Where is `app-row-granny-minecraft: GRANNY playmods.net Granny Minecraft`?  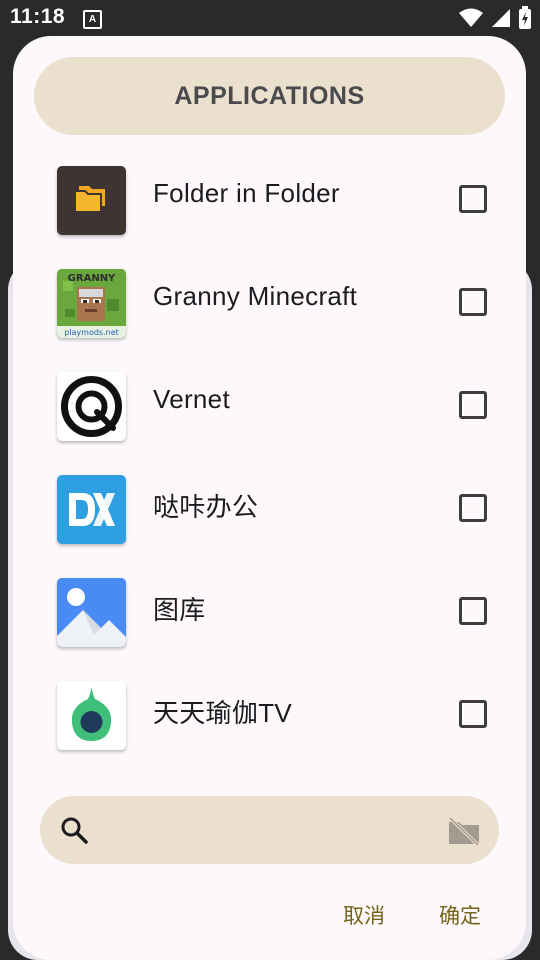
app-row-granny-minecraft: GRANNY playmods.net Granny Minecraft is located at coordinates (269, 310).